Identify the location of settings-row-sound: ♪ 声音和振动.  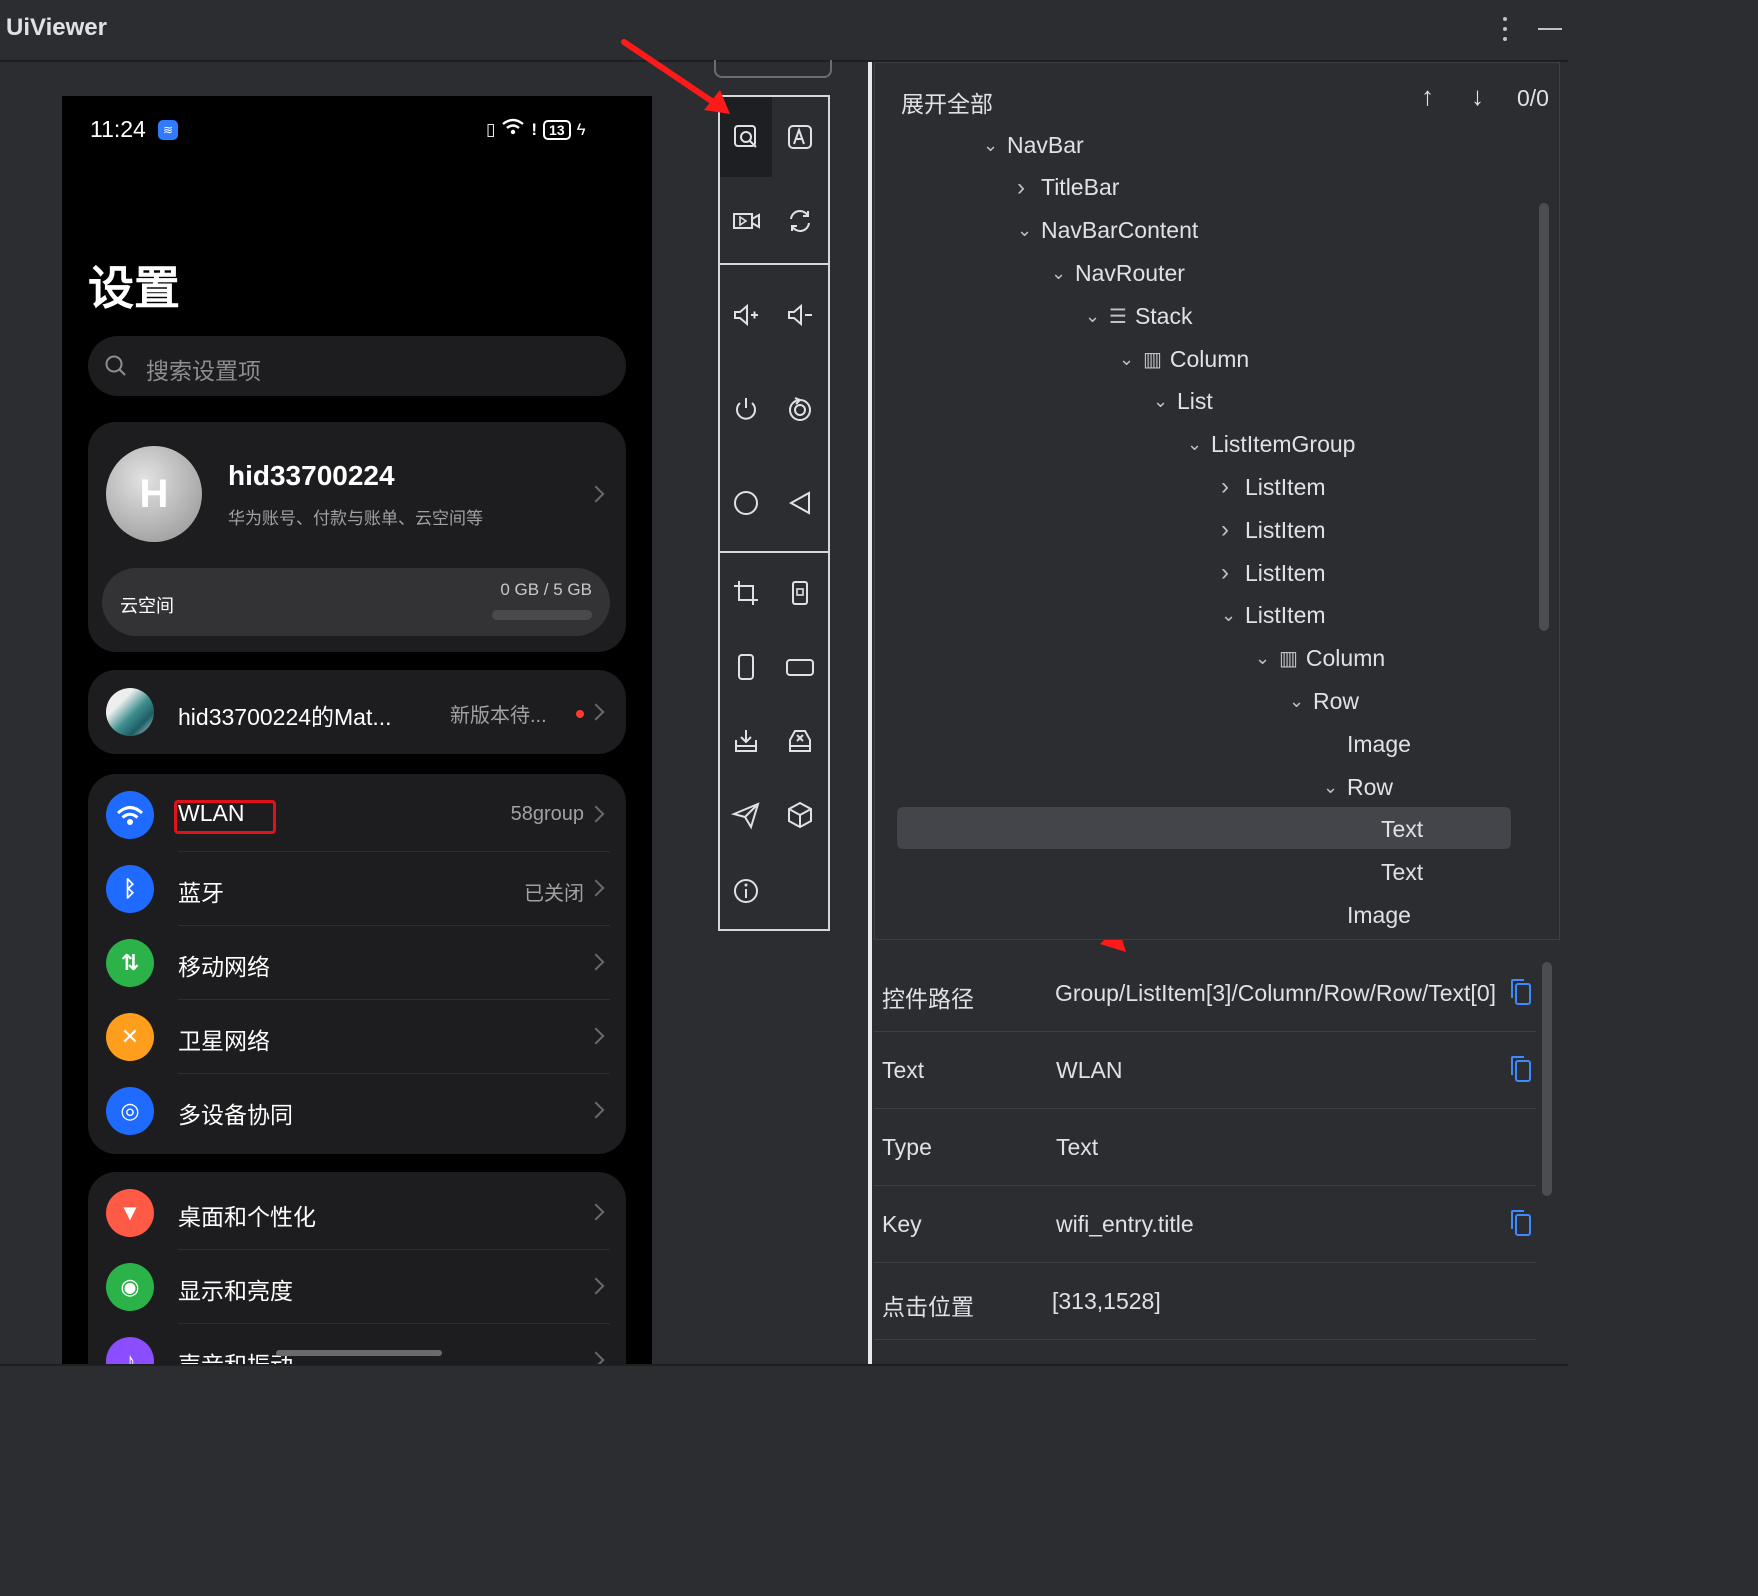
(357, 1344).